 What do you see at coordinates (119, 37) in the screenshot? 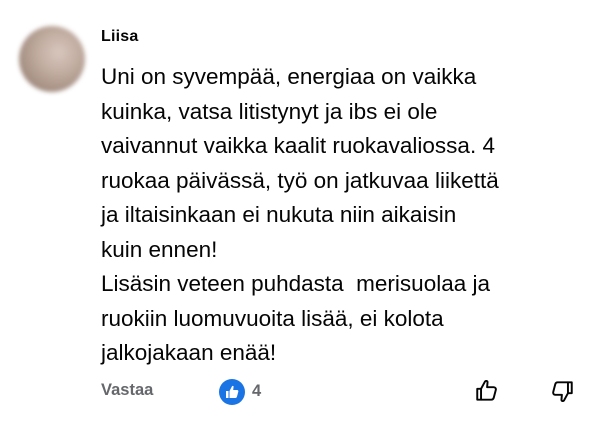
I see `comment-author: Liisa` at bounding box center [119, 37].